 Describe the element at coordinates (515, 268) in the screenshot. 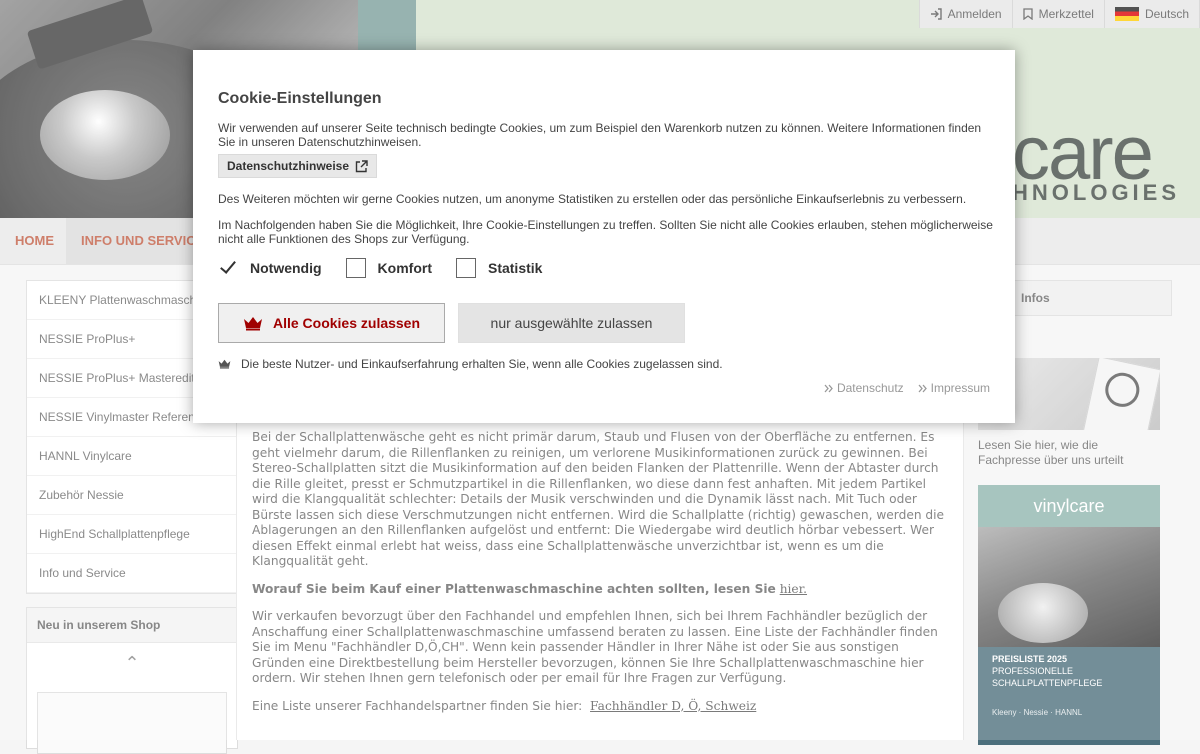

I see `checkbox-statistics-label: Statistik` at that location.